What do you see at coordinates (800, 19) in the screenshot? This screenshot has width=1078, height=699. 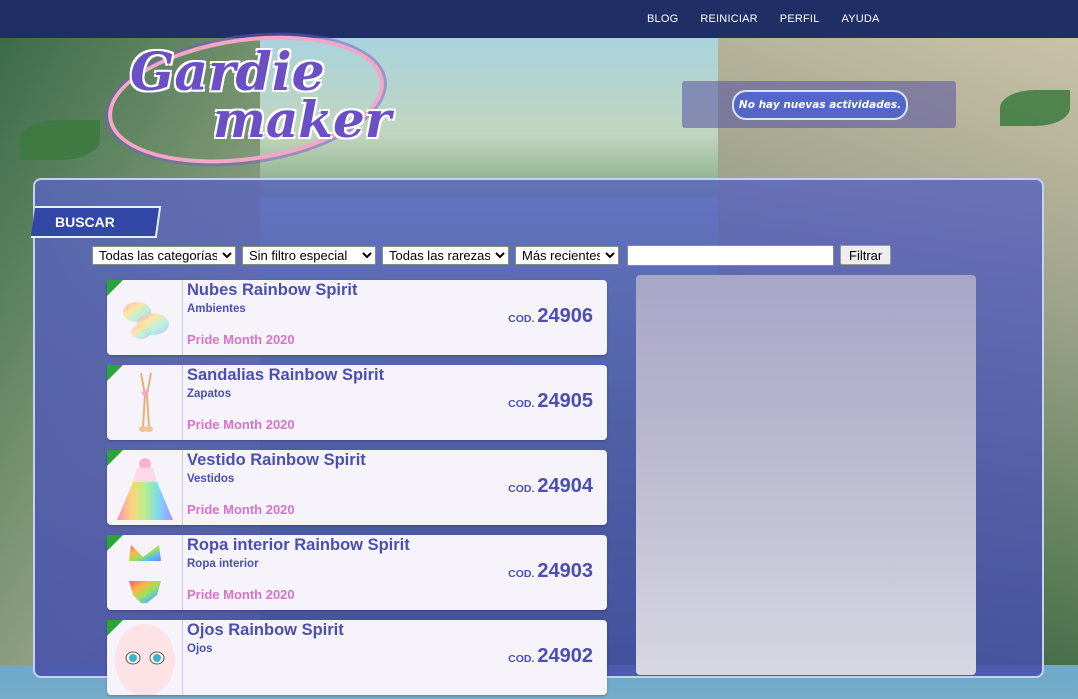 I see `nav-perfil-link: PERFIL` at bounding box center [800, 19].